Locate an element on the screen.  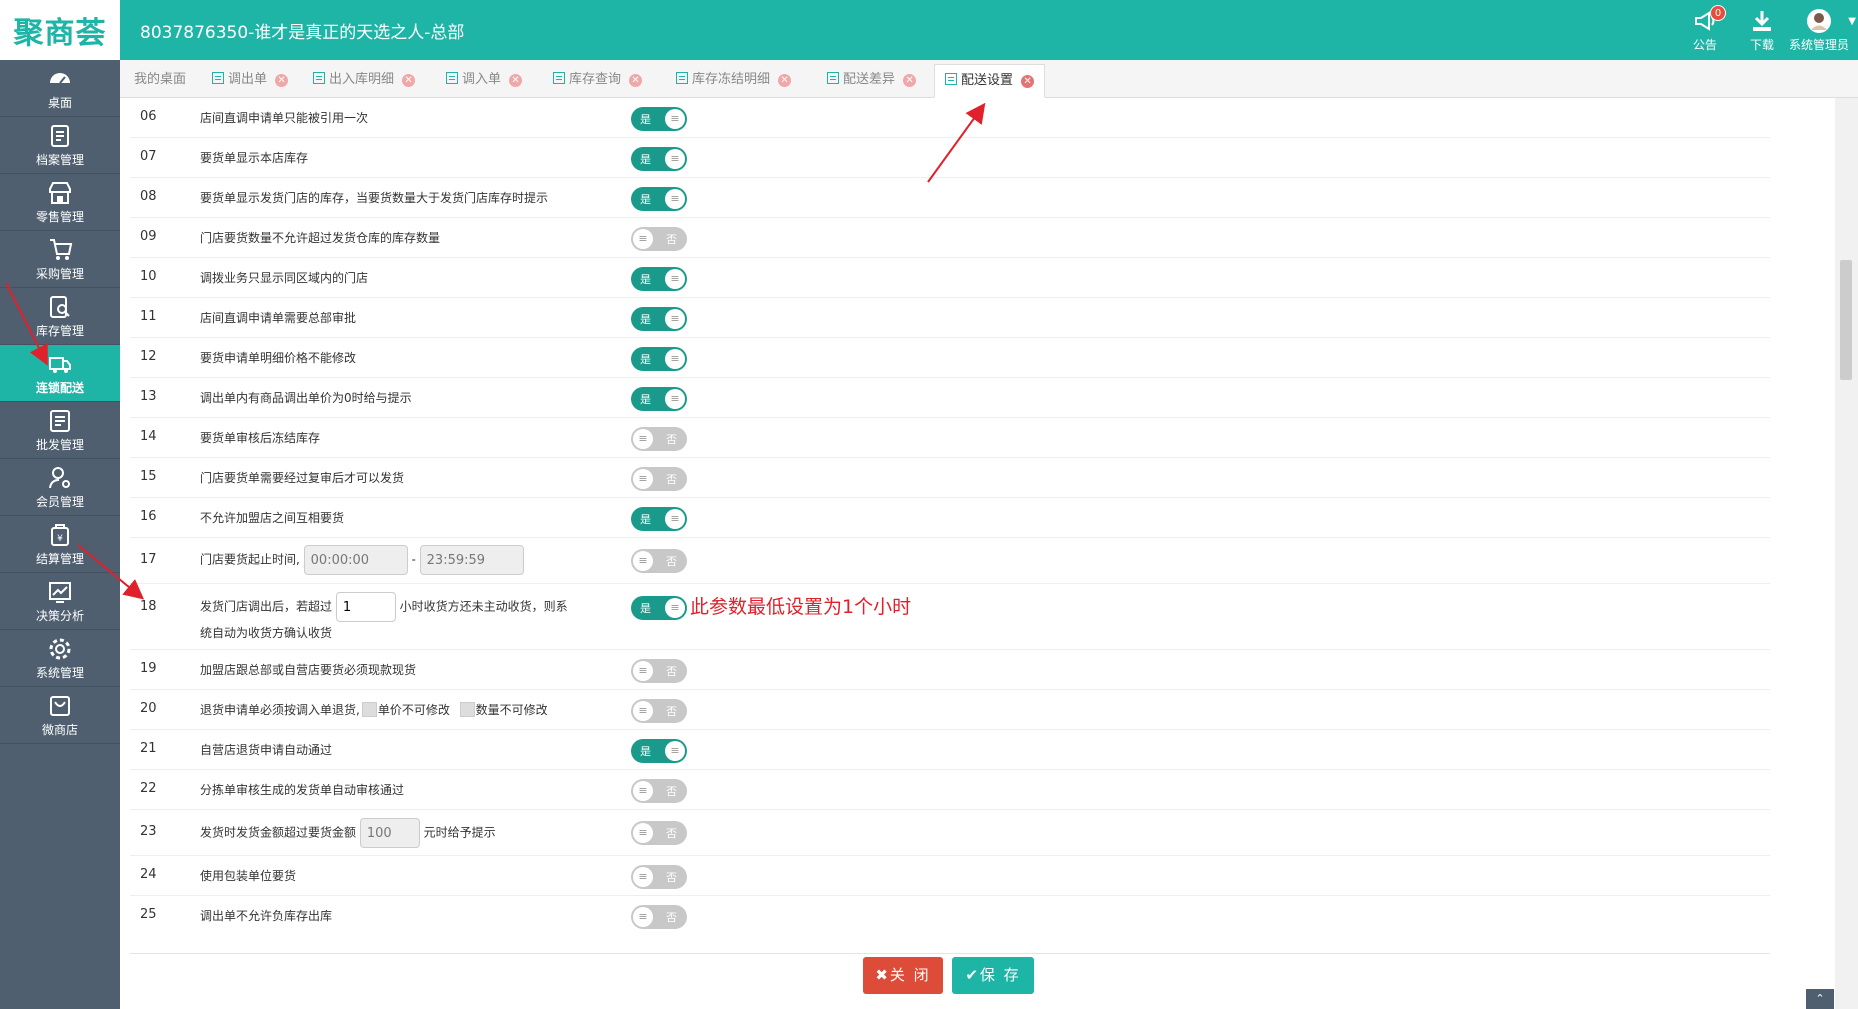
vertical-scrollbar is located at coordinates (1846, 553).